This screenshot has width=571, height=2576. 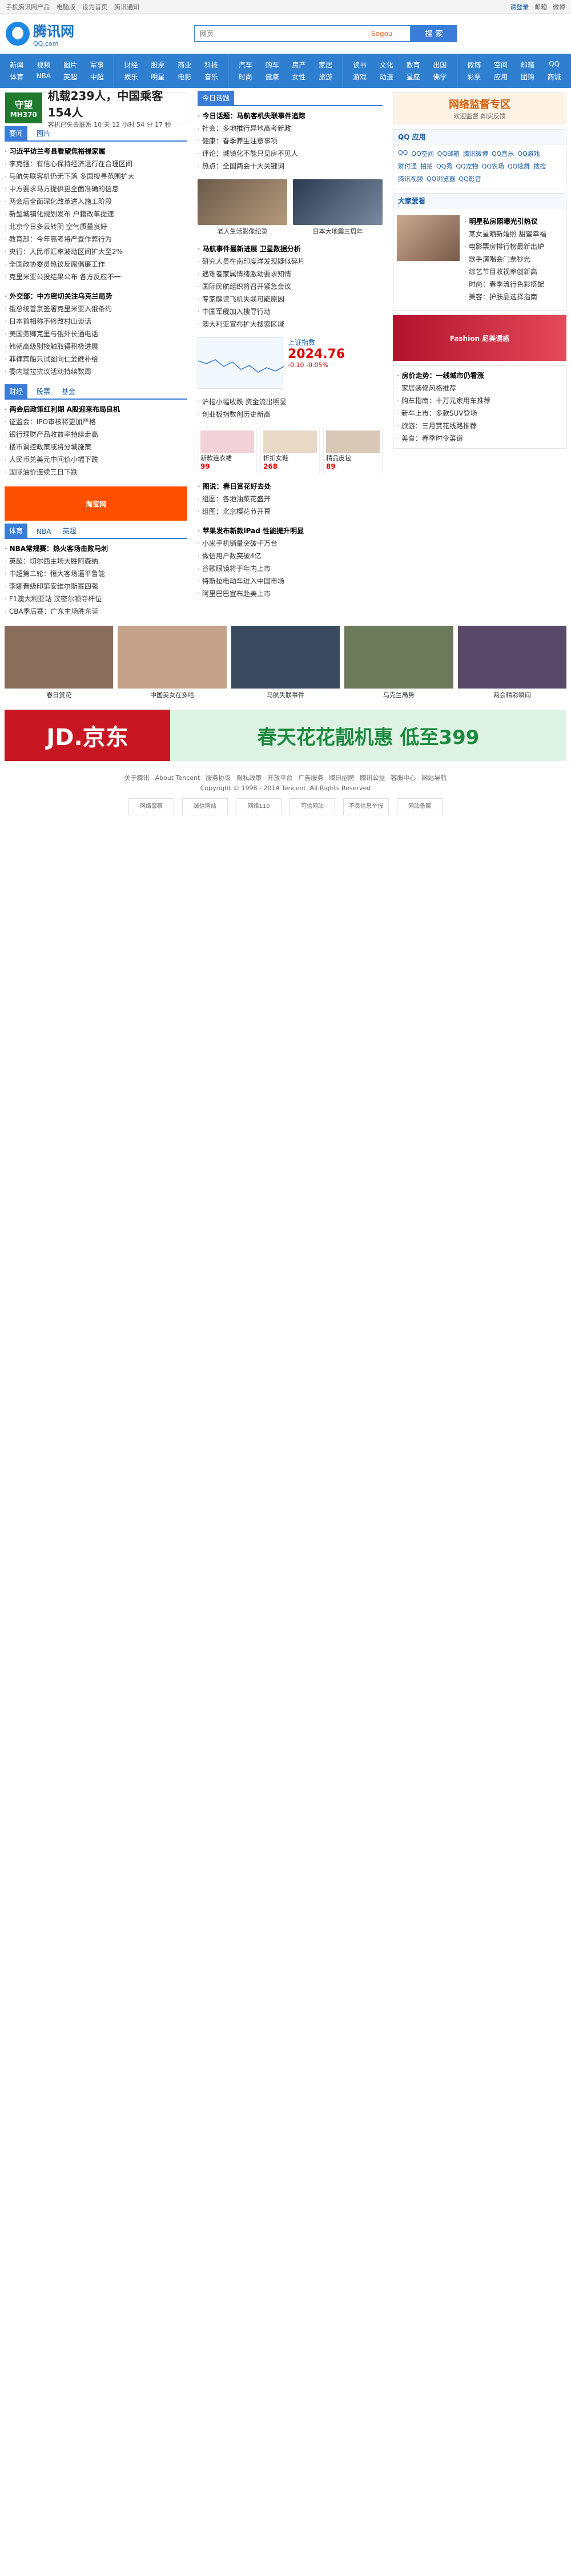 What do you see at coordinates (285, 735) in the screenshot?
I see `jd-banner: JD.京东 春天花花靓机惠 低至399` at bounding box center [285, 735].